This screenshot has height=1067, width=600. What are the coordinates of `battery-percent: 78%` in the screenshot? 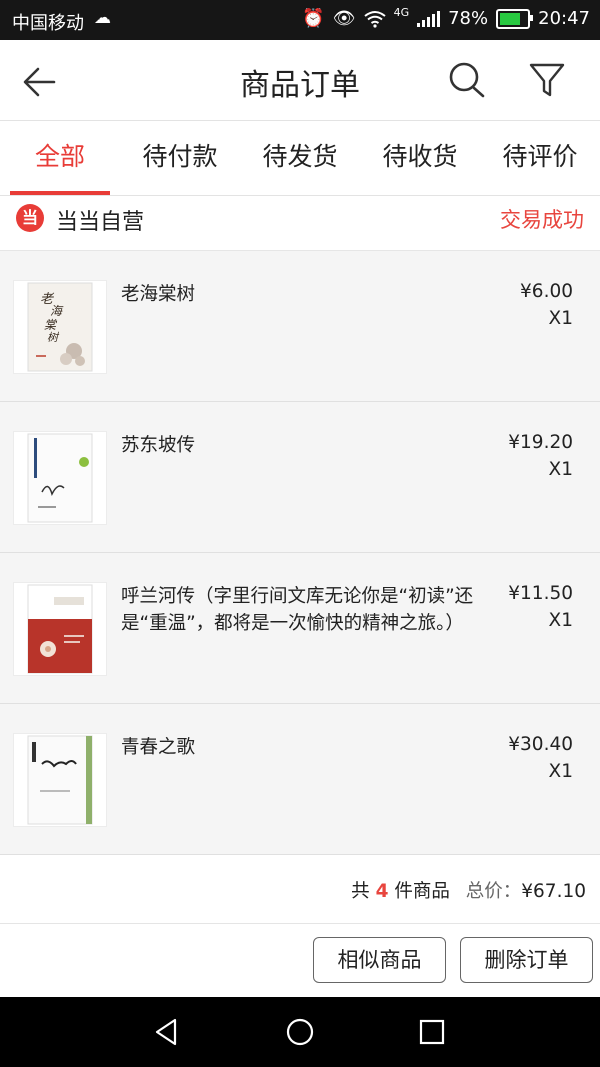 It's located at (468, 18).